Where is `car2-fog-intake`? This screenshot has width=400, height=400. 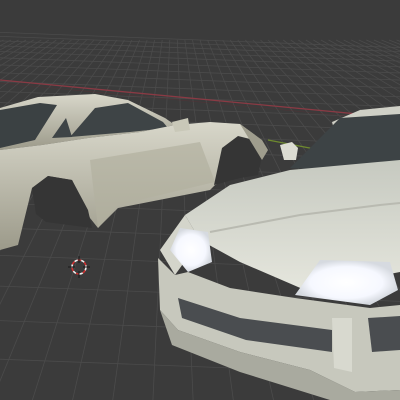 car2-fog-intake is located at coordinates (384, 334).